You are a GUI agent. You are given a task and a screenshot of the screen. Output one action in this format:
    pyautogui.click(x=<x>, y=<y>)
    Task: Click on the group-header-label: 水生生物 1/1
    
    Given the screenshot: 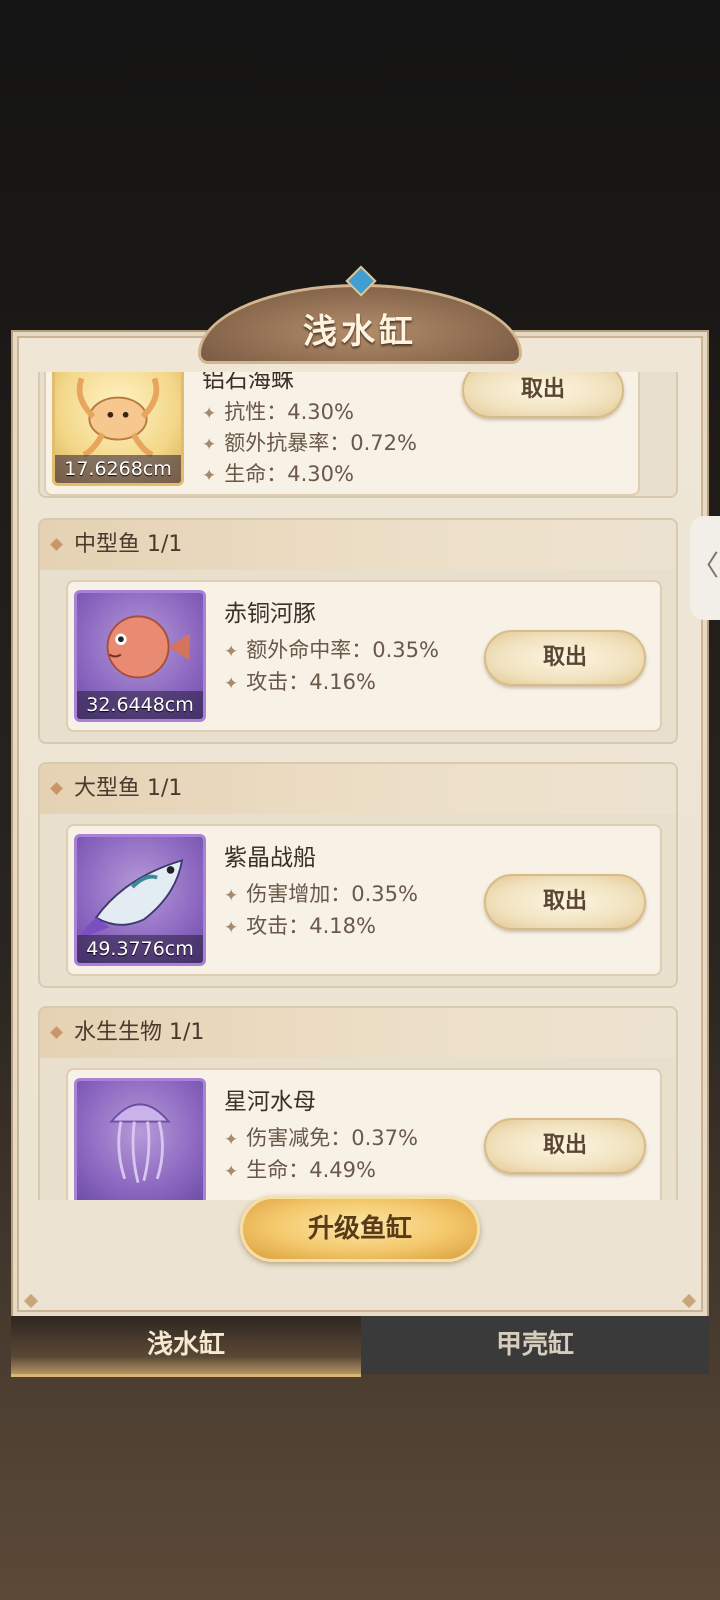 What is the action you would take?
    pyautogui.click(x=139, y=1032)
    